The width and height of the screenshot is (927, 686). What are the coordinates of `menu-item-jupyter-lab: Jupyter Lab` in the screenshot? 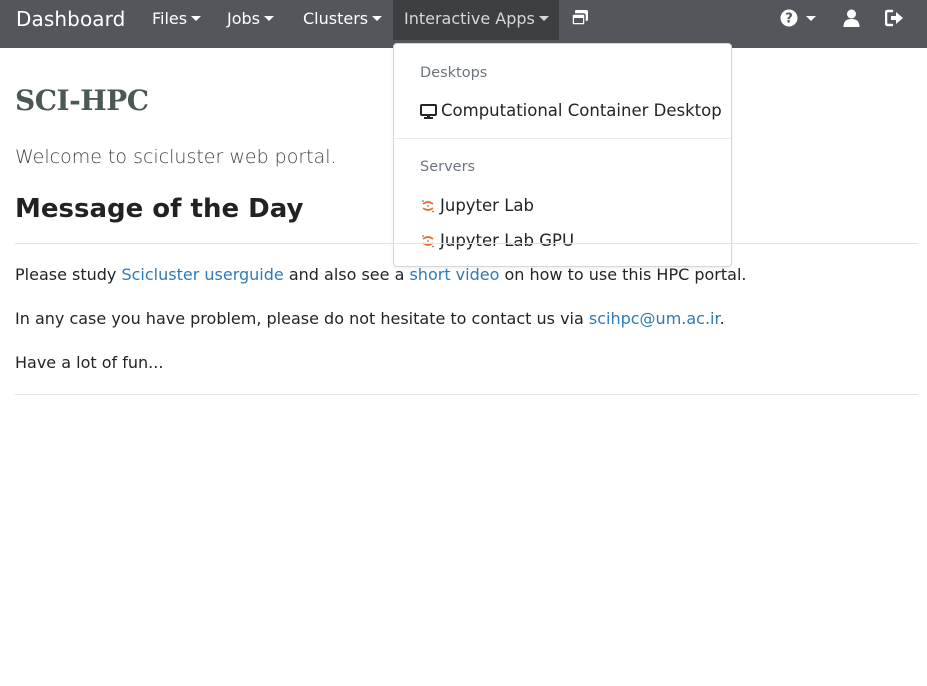 It's located at (477, 207).